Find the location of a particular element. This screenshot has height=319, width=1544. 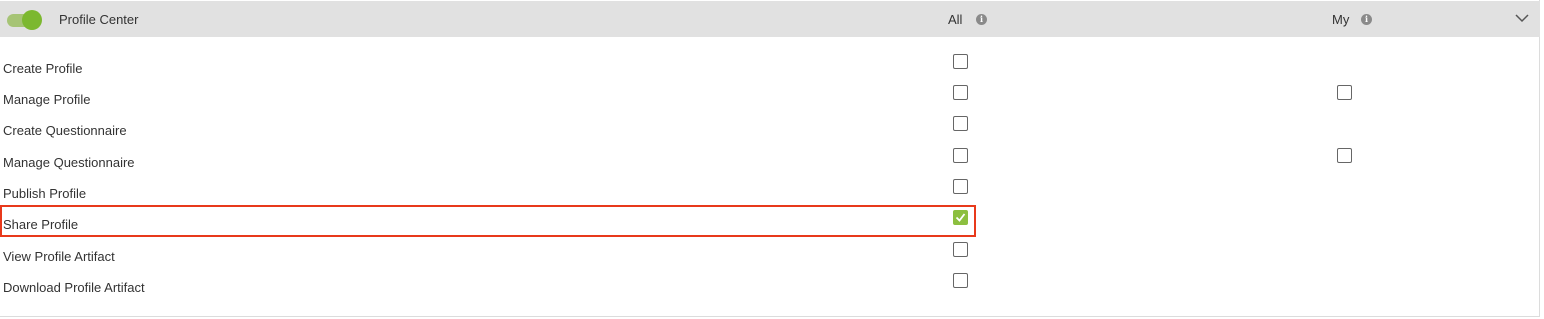

toggle-switch-icon is located at coordinates (24, 20).